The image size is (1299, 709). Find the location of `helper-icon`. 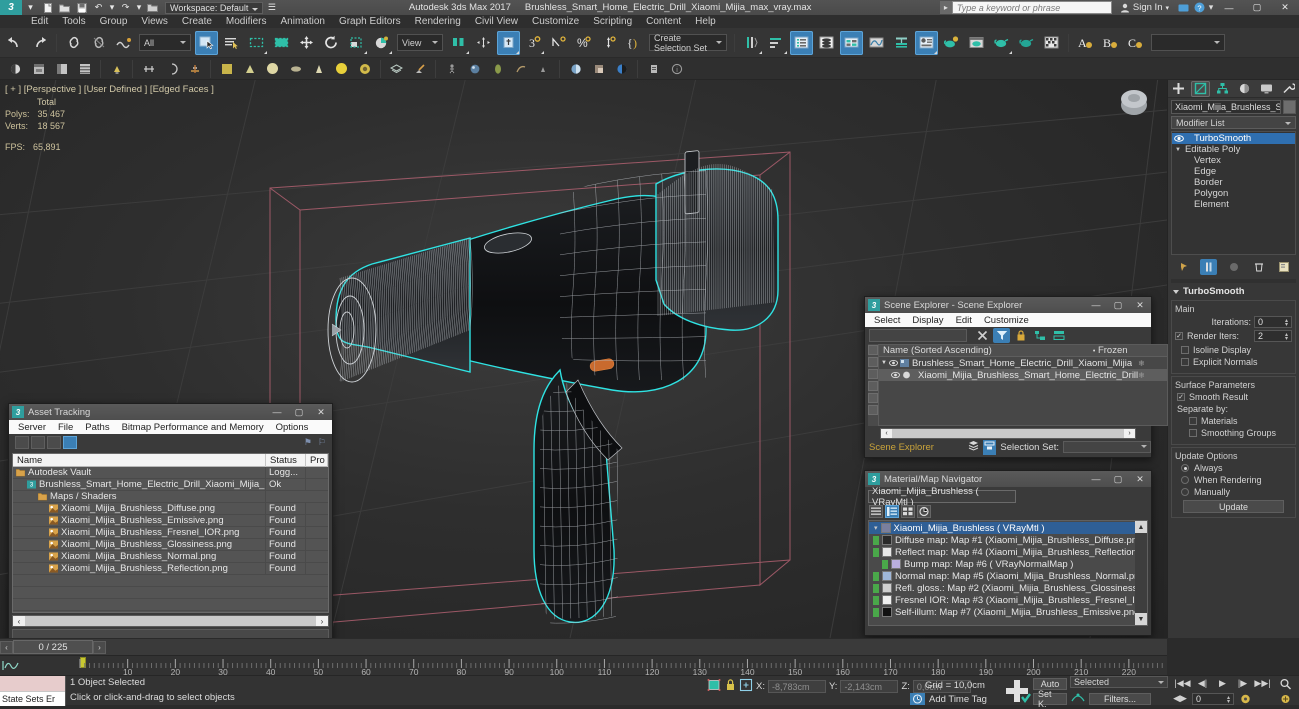

helper-icon is located at coordinates (520, 69).